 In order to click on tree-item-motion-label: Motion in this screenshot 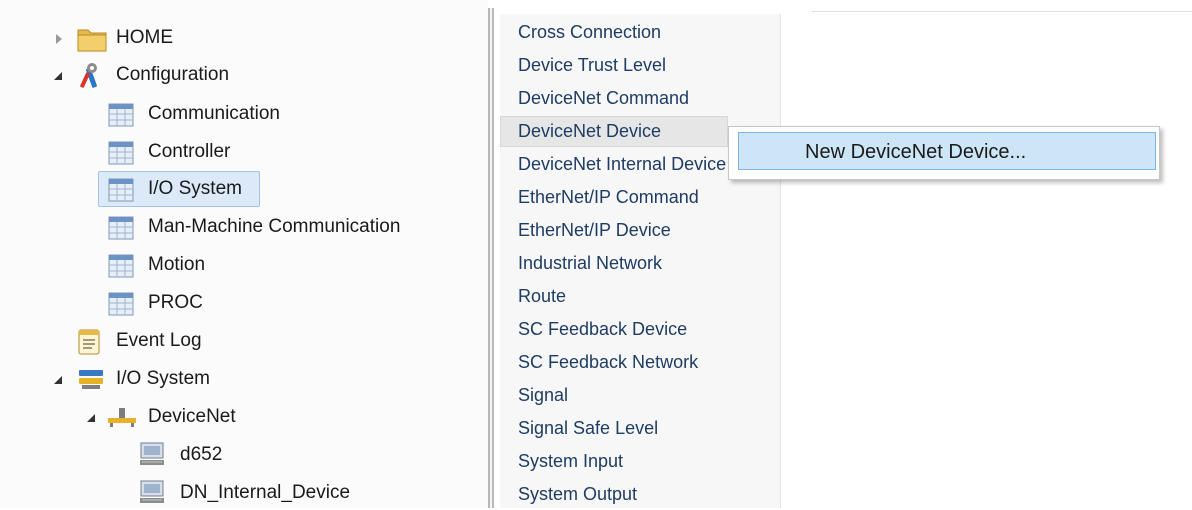, I will do `click(177, 264)`.